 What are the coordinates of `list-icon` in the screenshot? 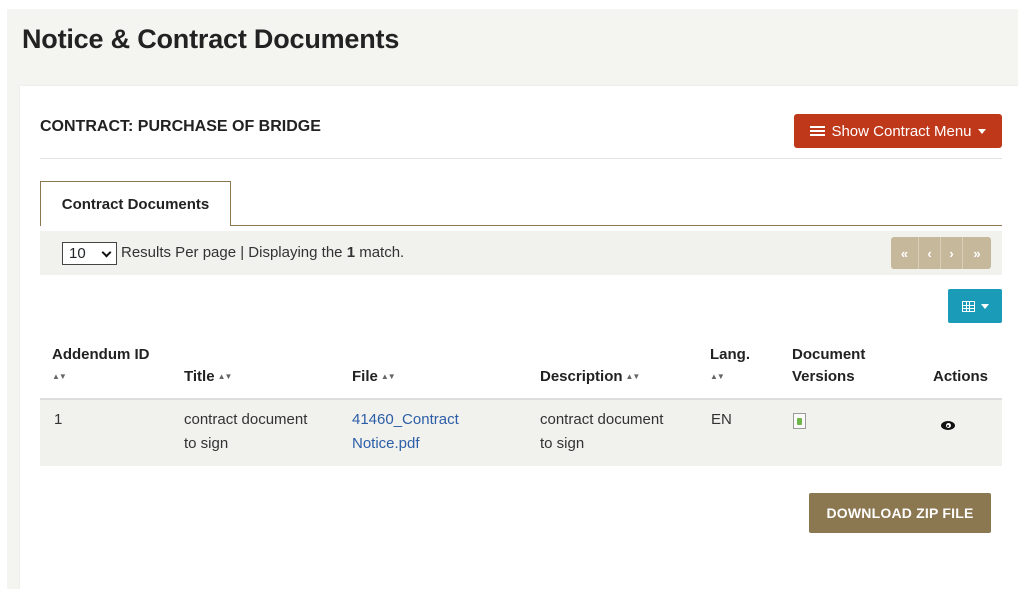 It's located at (818, 131).